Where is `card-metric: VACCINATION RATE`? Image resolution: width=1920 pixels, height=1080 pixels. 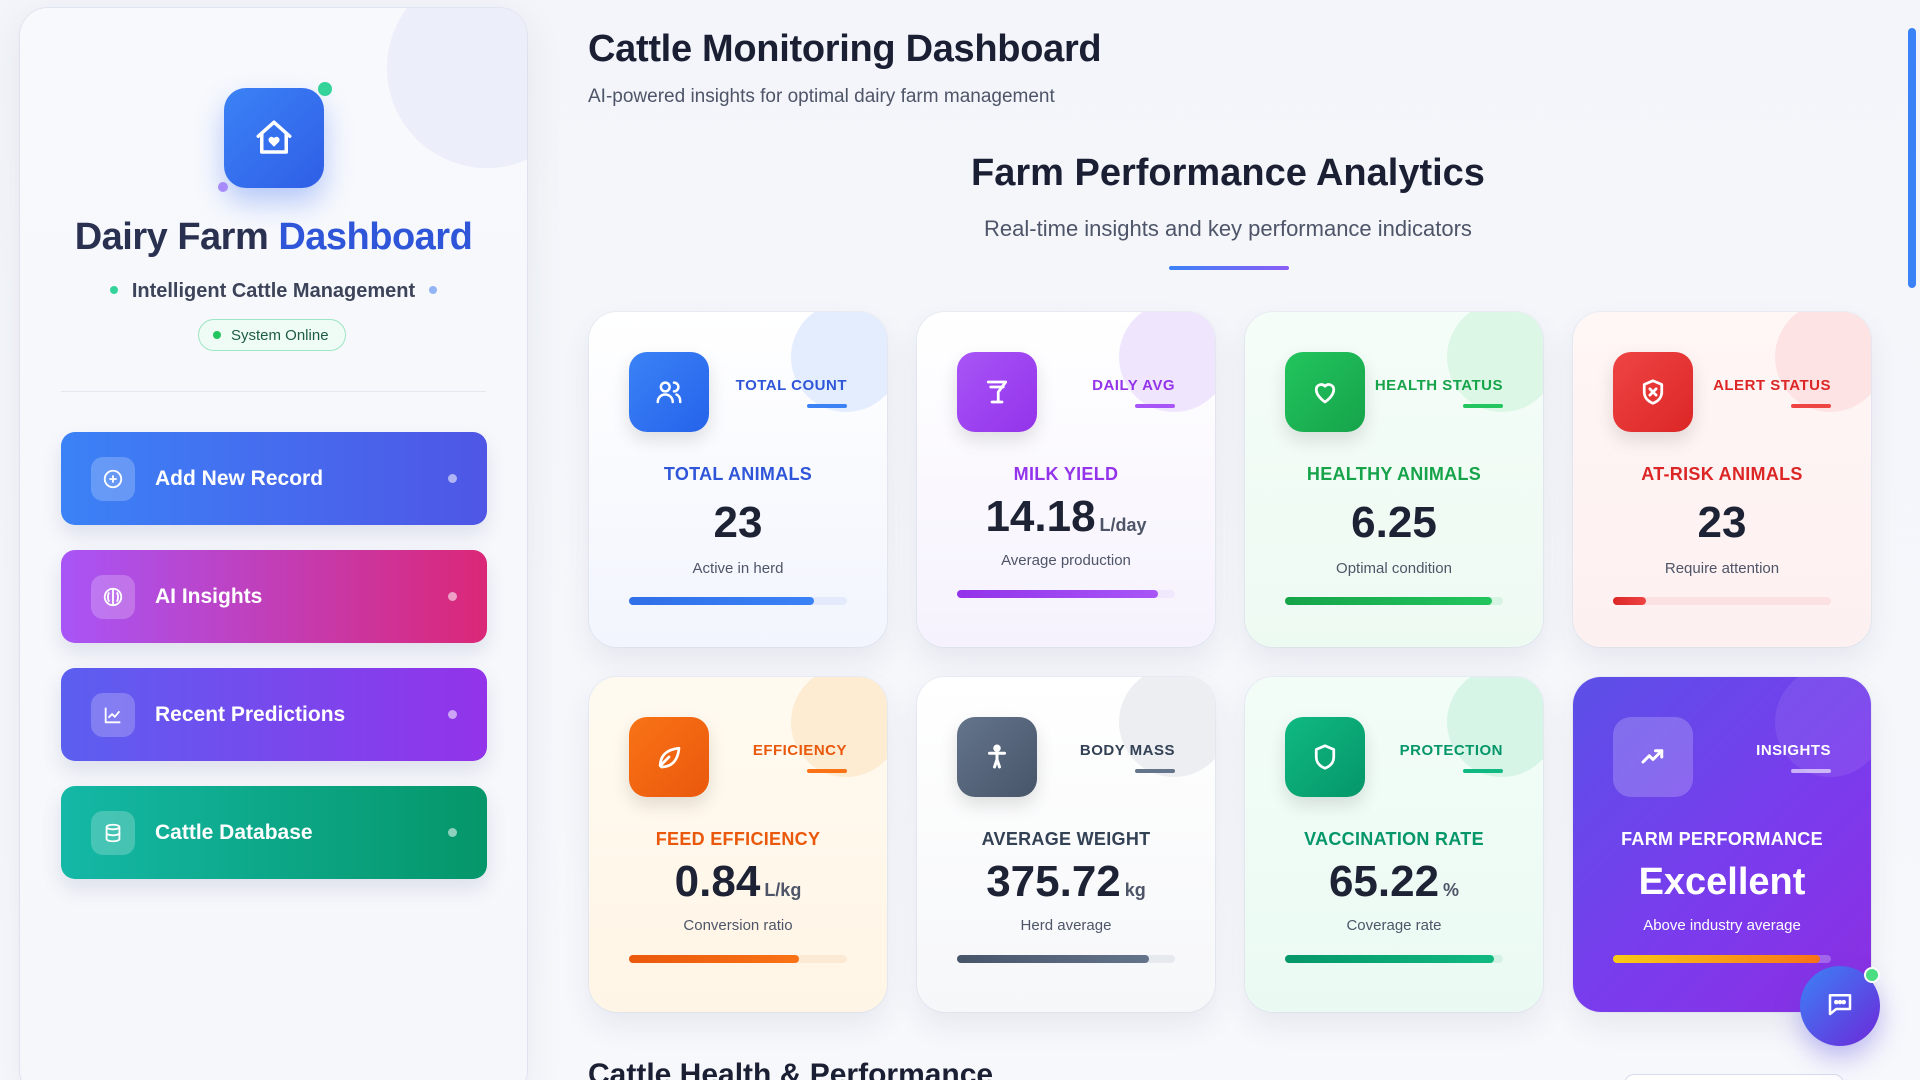 card-metric: VACCINATION RATE is located at coordinates (1394, 839).